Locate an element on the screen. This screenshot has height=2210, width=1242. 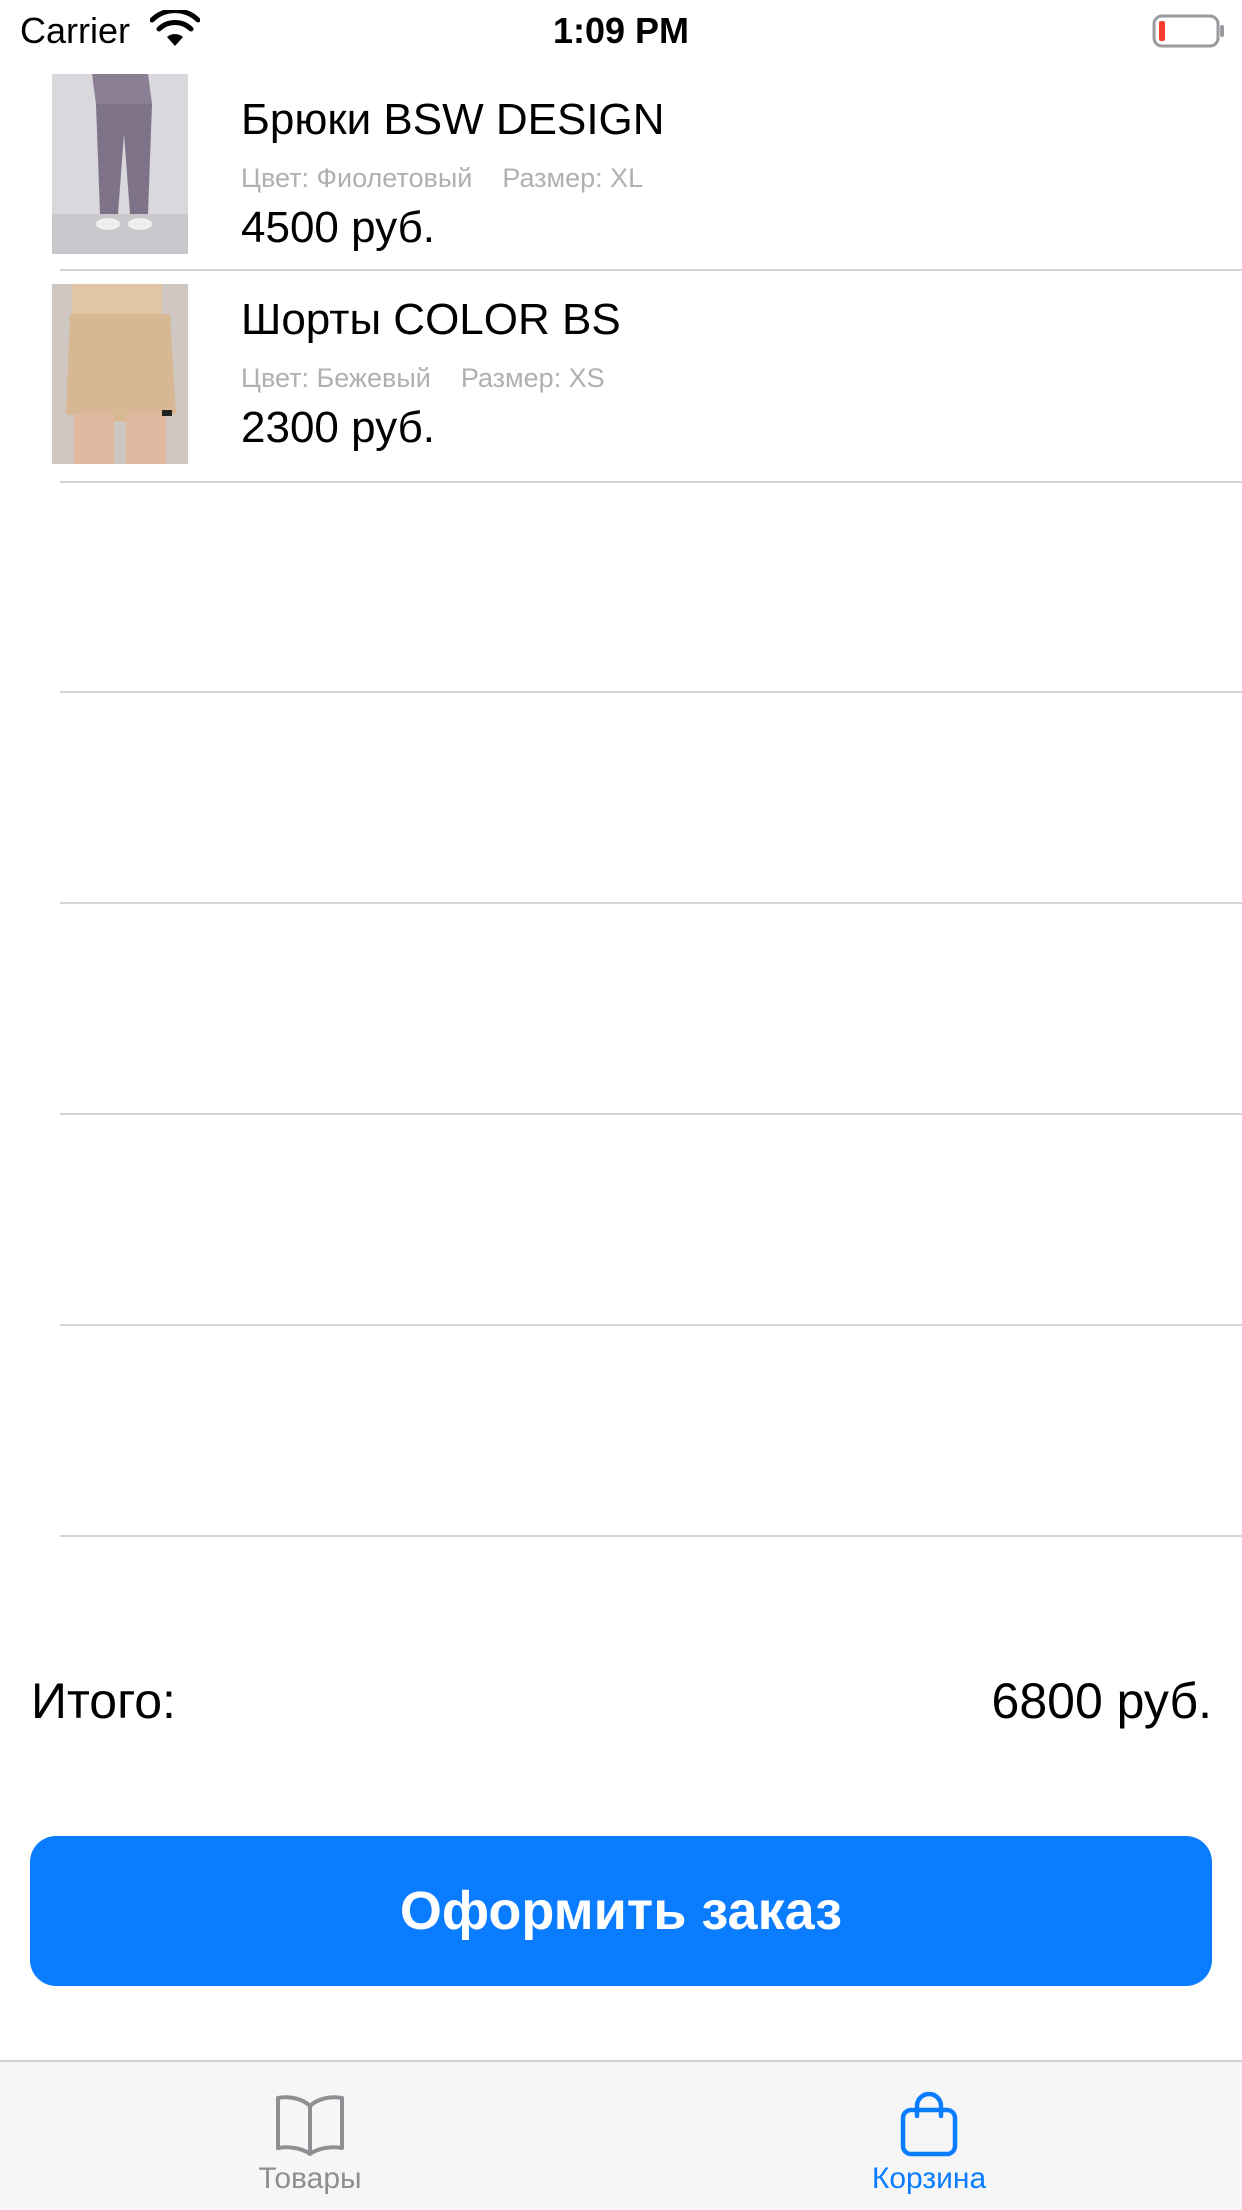
shopping-bag-icon is located at coordinates (929, 2124).